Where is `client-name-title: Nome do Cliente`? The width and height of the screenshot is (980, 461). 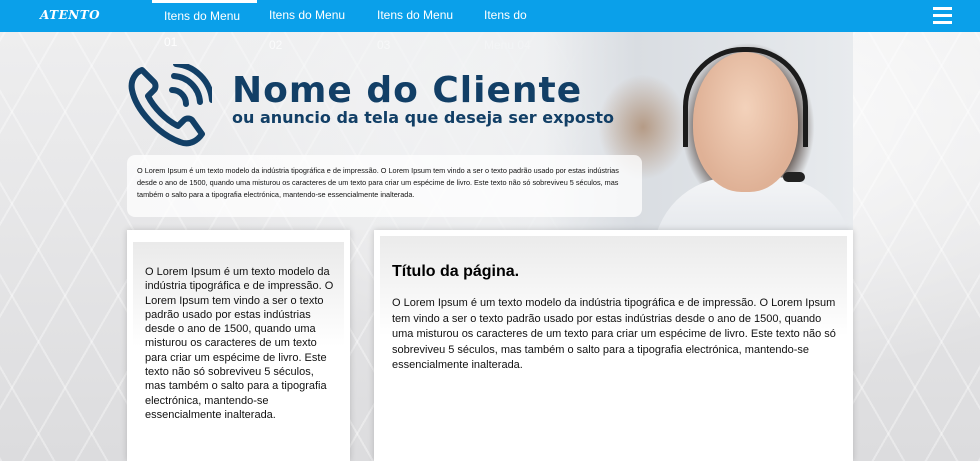 client-name-title: Nome do Cliente is located at coordinates (407, 90).